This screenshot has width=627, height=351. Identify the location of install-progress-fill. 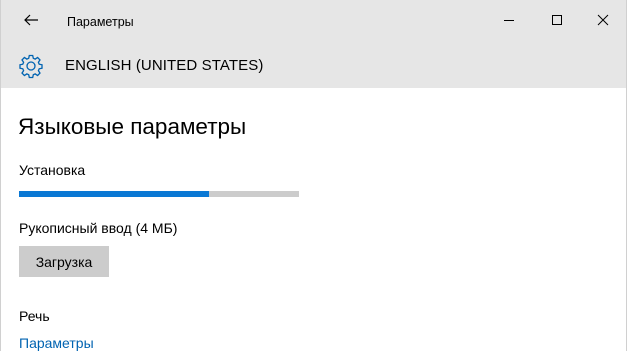
(114, 194).